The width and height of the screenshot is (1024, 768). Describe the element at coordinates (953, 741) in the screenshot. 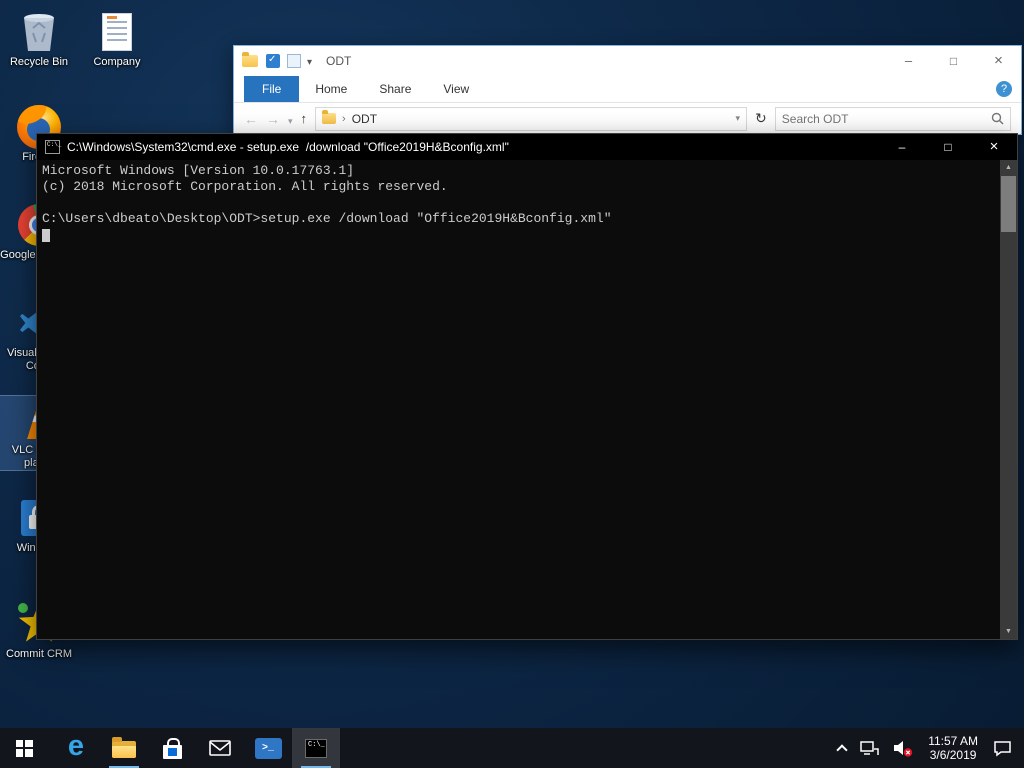

I see `clock-time: 11:57 AM` at that location.